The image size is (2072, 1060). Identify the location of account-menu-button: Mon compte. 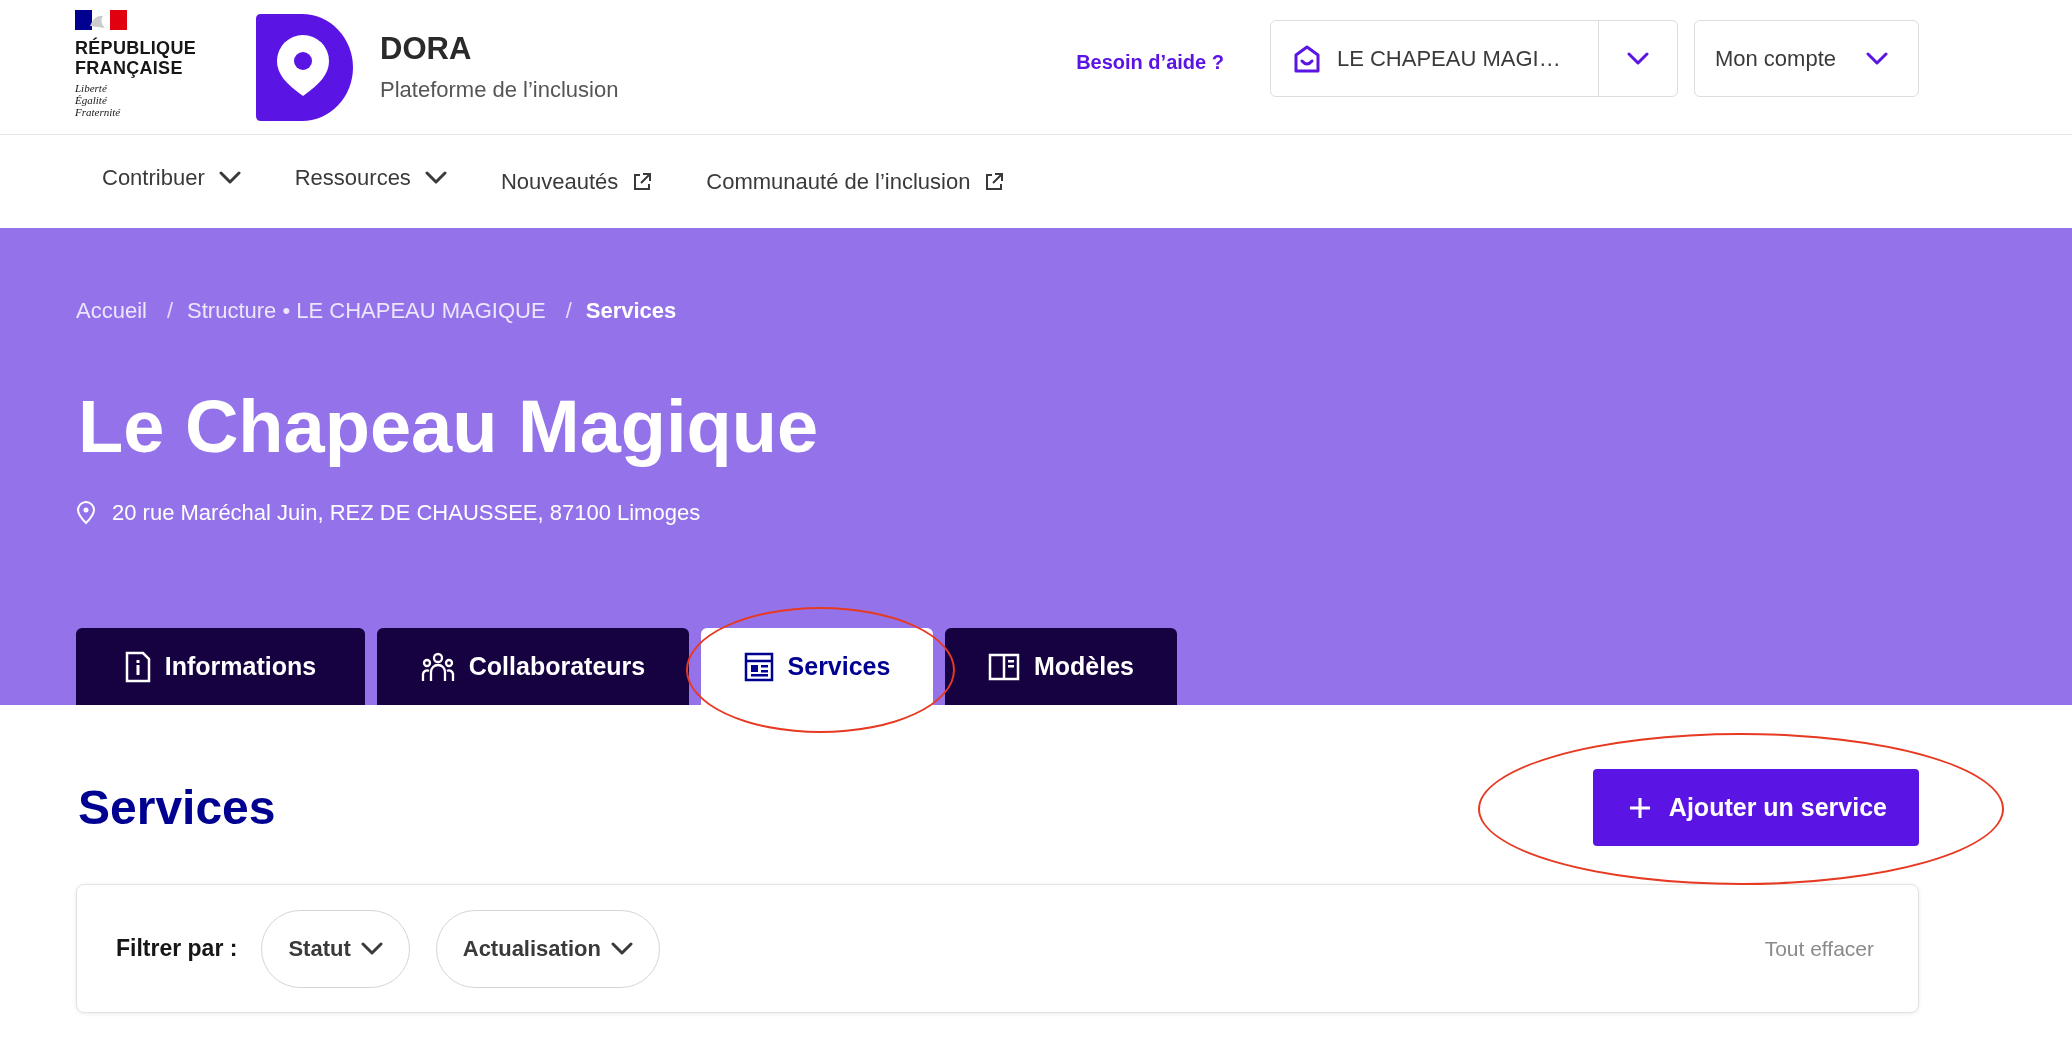
(1806, 58).